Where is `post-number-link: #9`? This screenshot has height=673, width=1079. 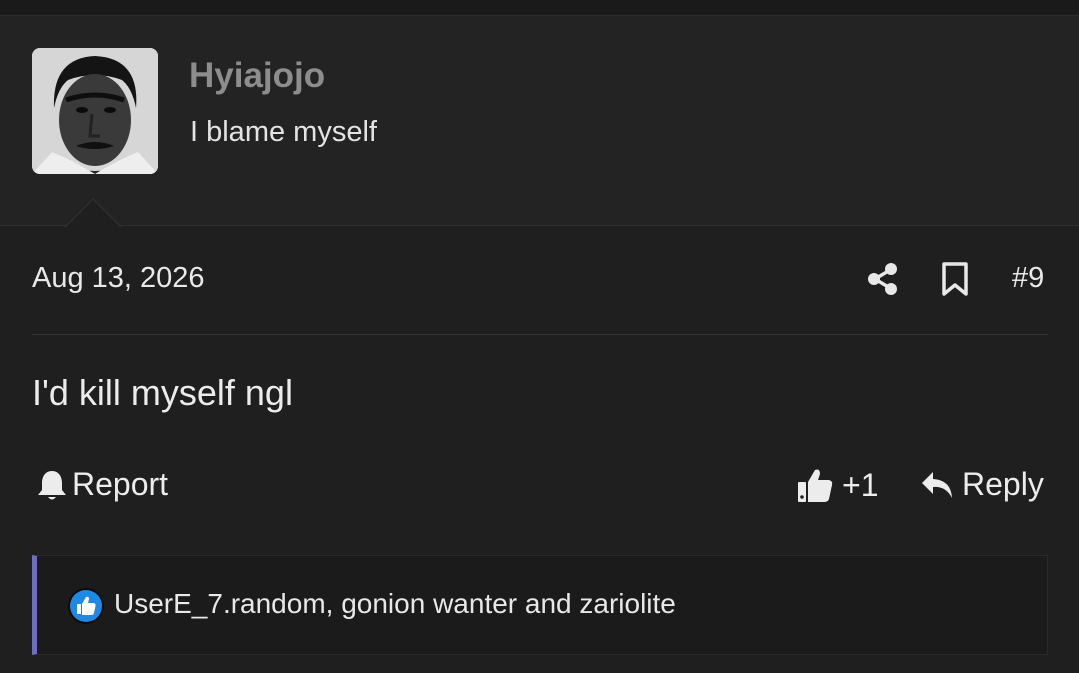 post-number-link: #9 is located at coordinates (1028, 278).